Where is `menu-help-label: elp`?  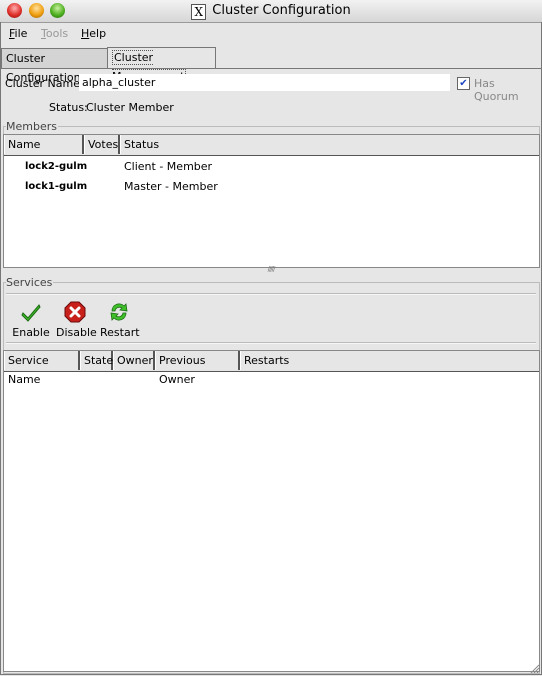 menu-help-label: elp is located at coordinates (98, 33).